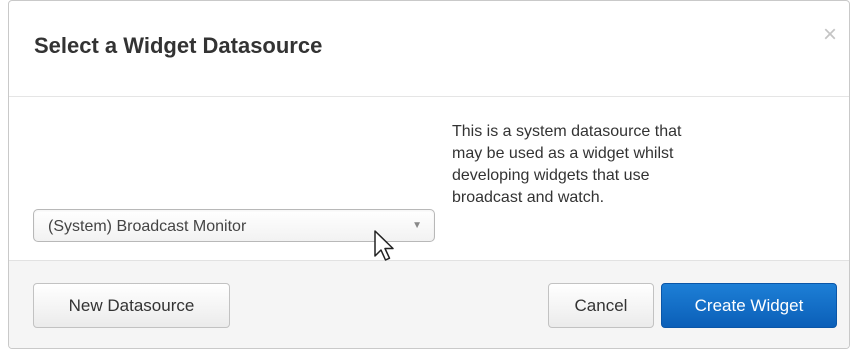 This screenshot has width=851, height=350. I want to click on datasource-select: (System) Broadcast Monitor ▼, so click(234, 225).